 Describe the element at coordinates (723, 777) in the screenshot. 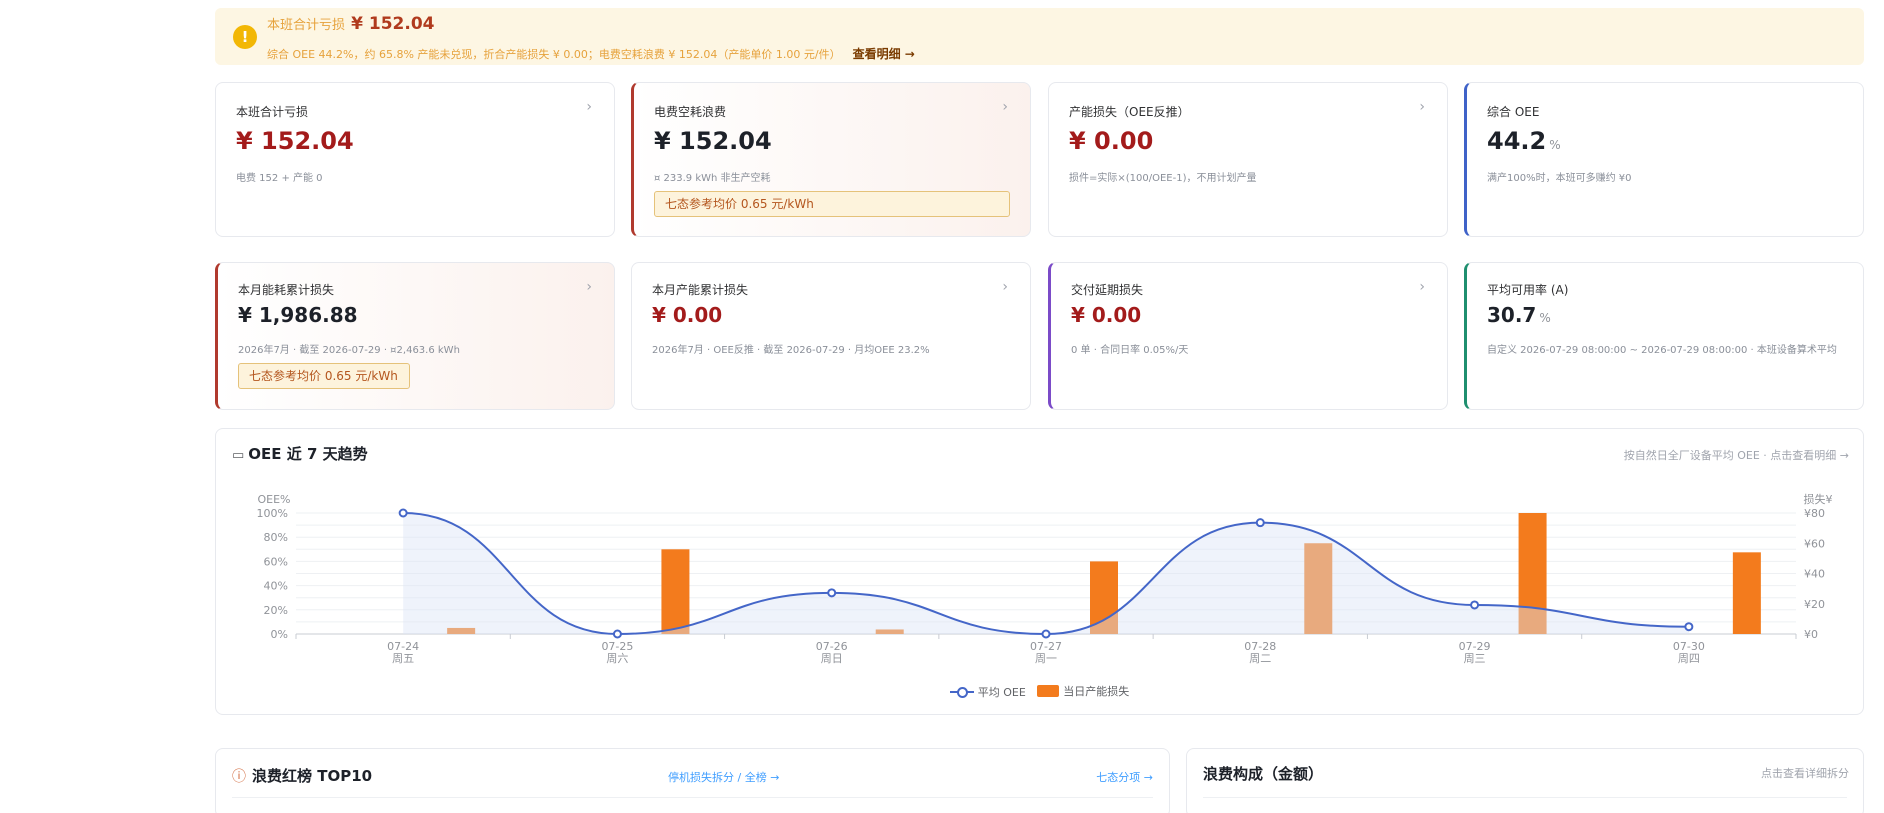

I see `downtime-split-link: 停机损失拆分 / 全榜 →` at that location.